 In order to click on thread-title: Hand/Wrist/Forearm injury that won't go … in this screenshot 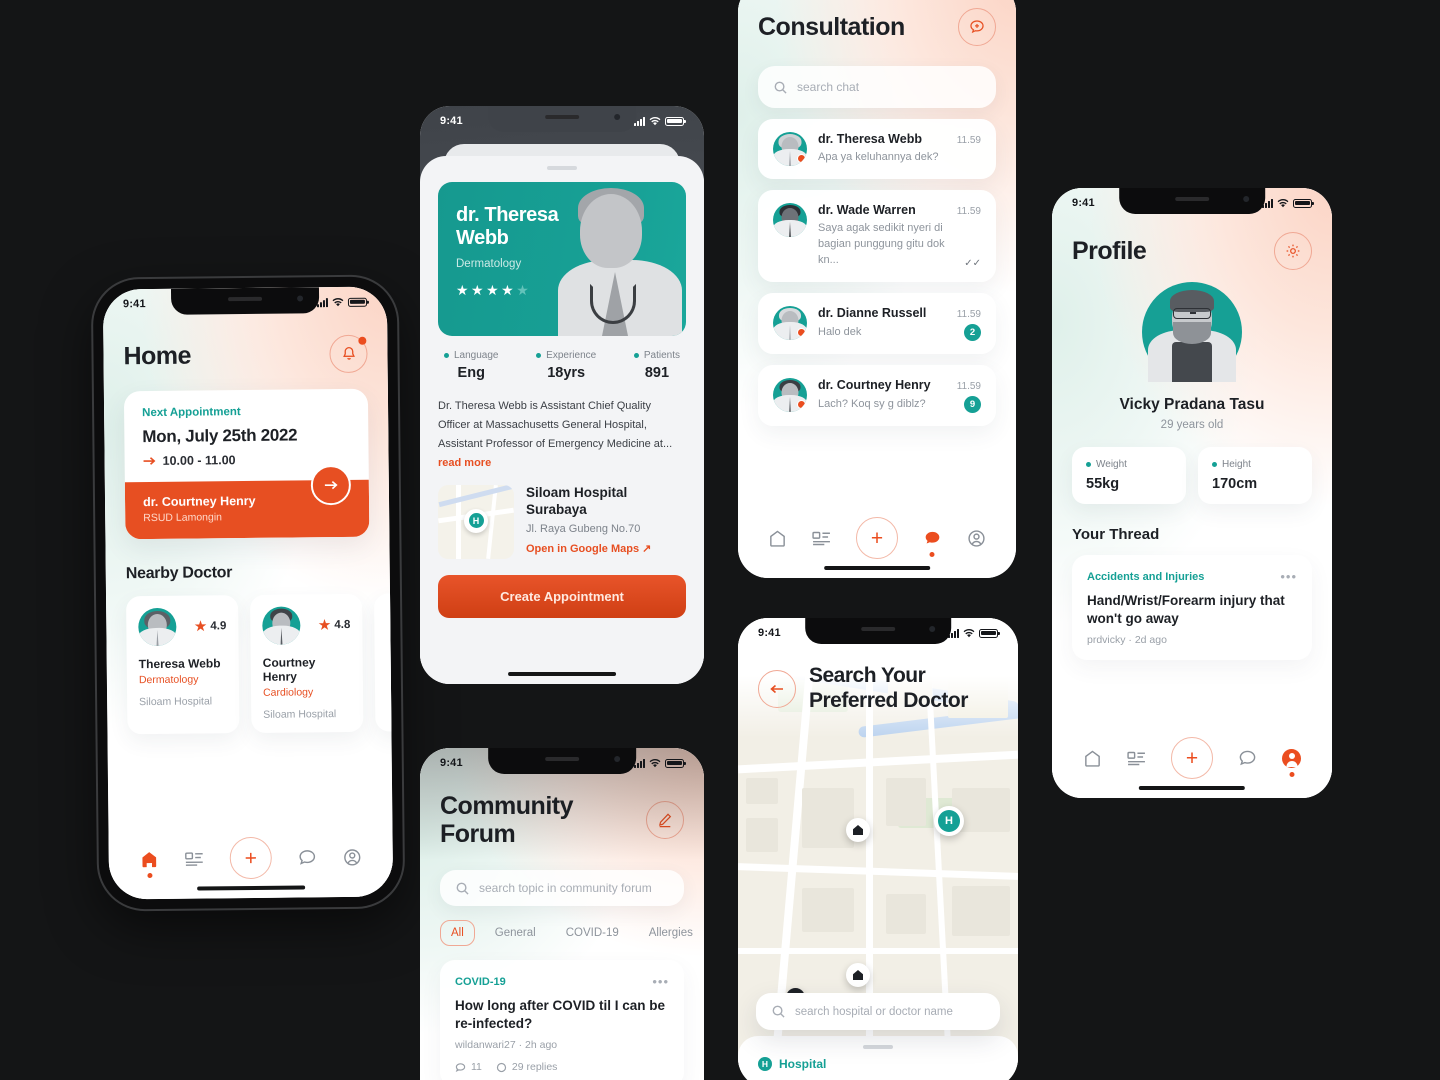, I will do `click(1186, 609)`.